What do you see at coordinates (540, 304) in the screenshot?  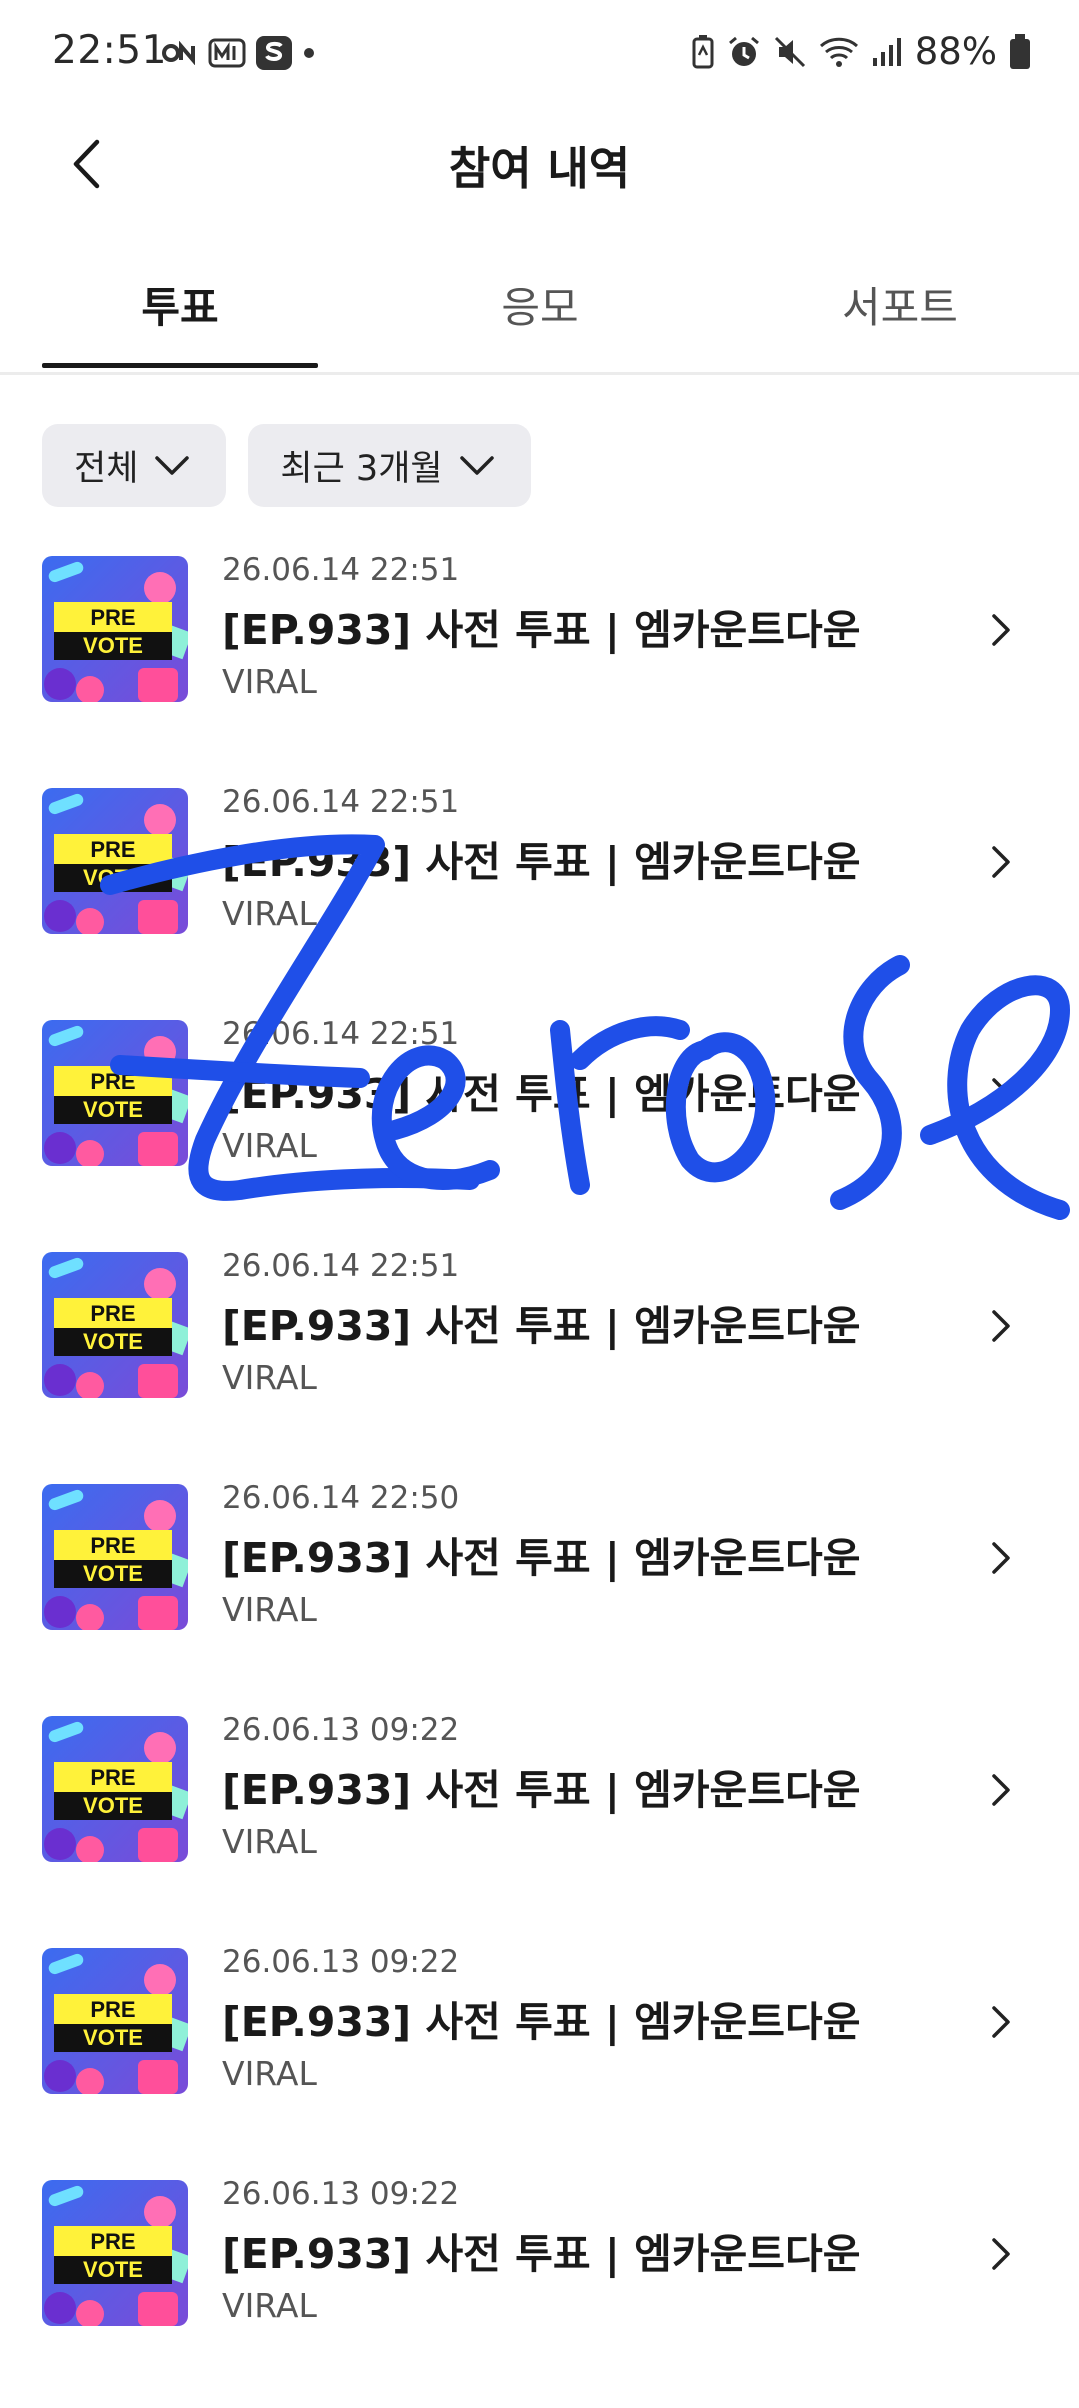 I see `tab-entry: 응모` at bounding box center [540, 304].